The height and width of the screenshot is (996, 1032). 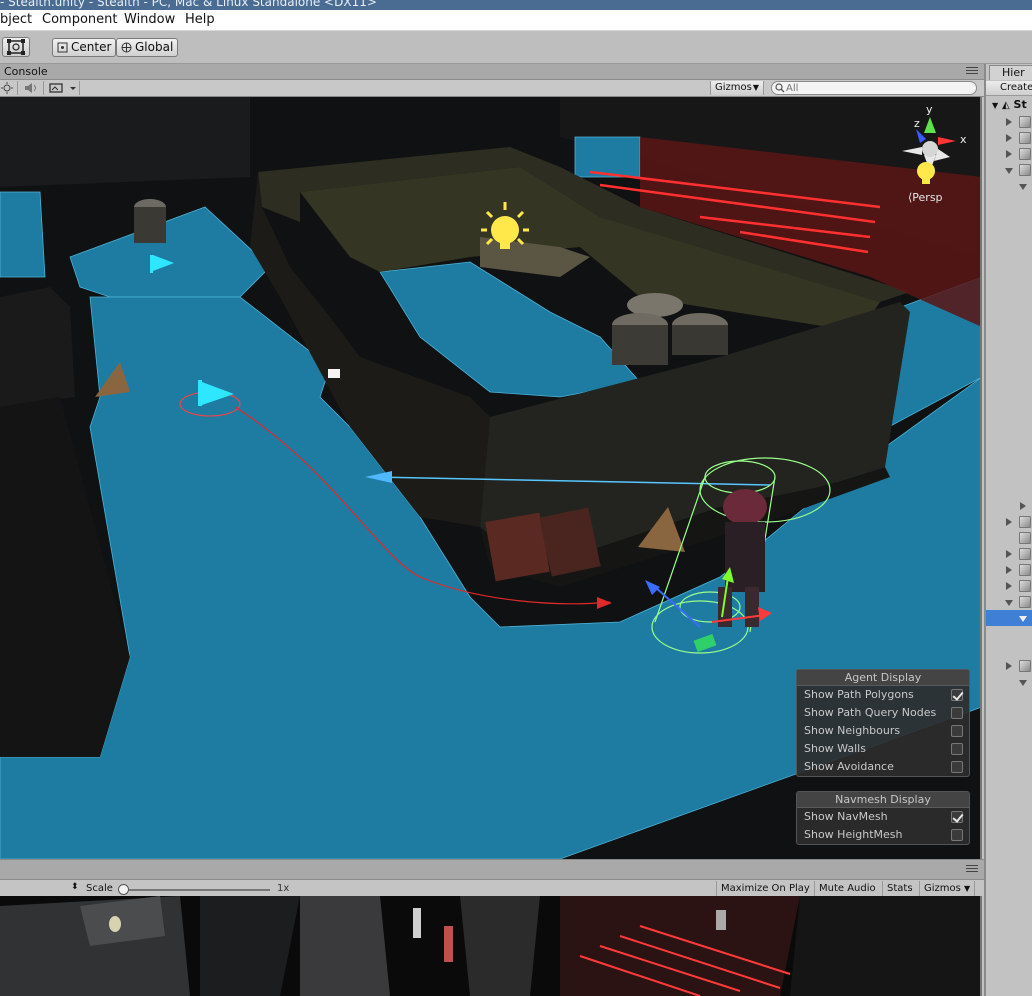 What do you see at coordinates (883, 749) in the screenshot?
I see `option-show-walls: Show Walls` at bounding box center [883, 749].